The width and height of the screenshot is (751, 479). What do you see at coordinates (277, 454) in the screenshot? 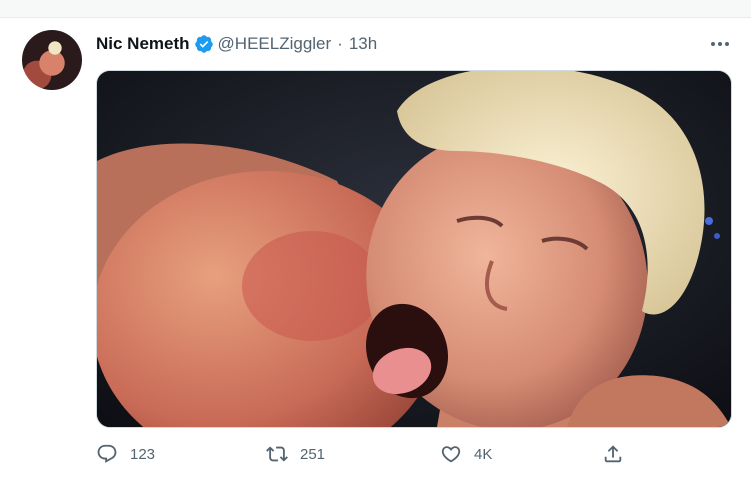
I see `retweet-icon` at bounding box center [277, 454].